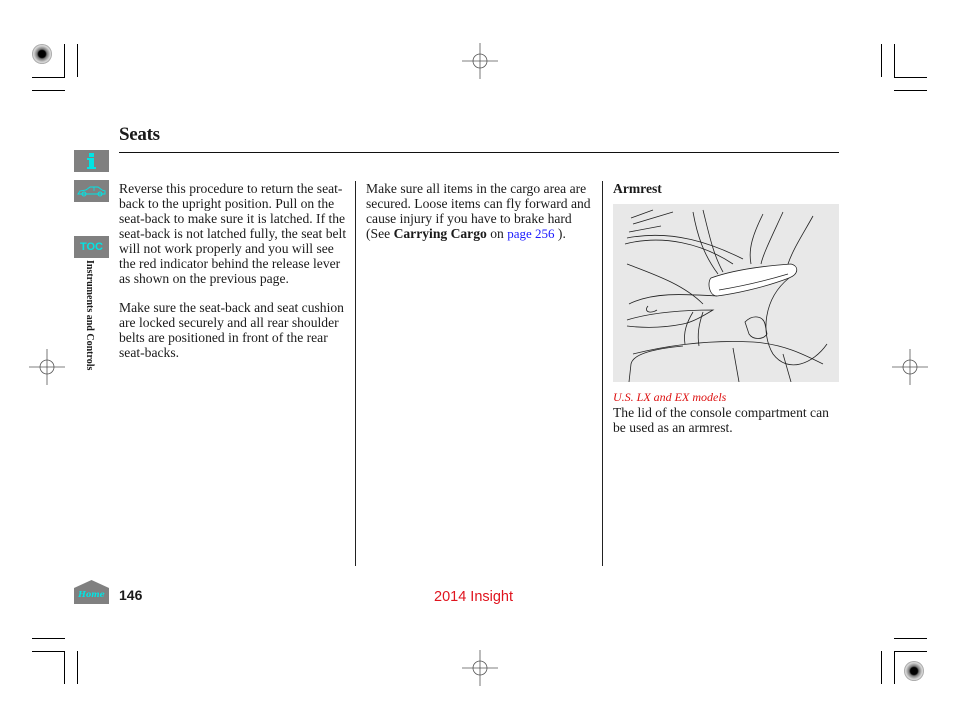 This screenshot has height=710, width=954. Describe the element at coordinates (910, 367) in the screenshot. I see `crosshair-mark-right` at that location.